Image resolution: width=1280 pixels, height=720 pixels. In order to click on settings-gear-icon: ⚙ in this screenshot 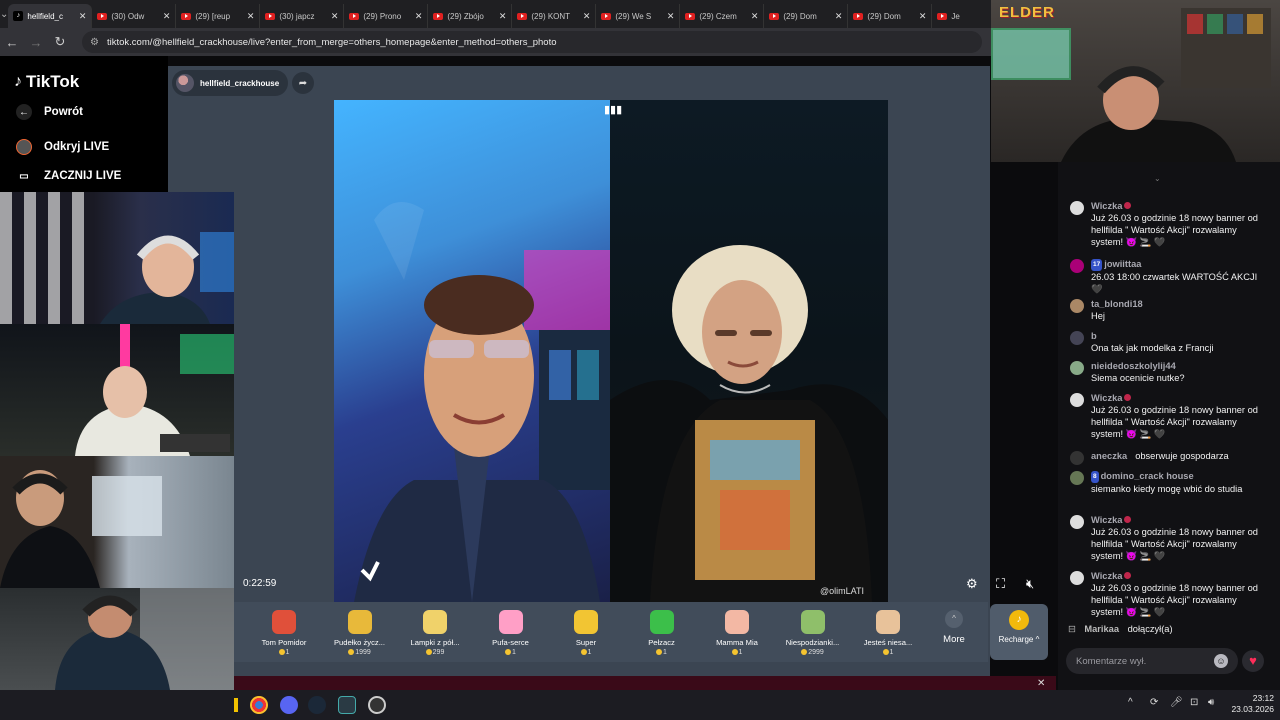, I will do `click(972, 584)`.